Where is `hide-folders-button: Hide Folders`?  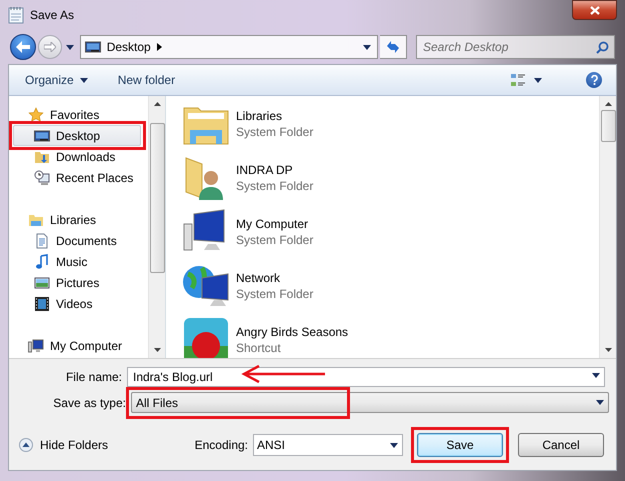
hide-folders-button: Hide Folders is located at coordinates (63, 445).